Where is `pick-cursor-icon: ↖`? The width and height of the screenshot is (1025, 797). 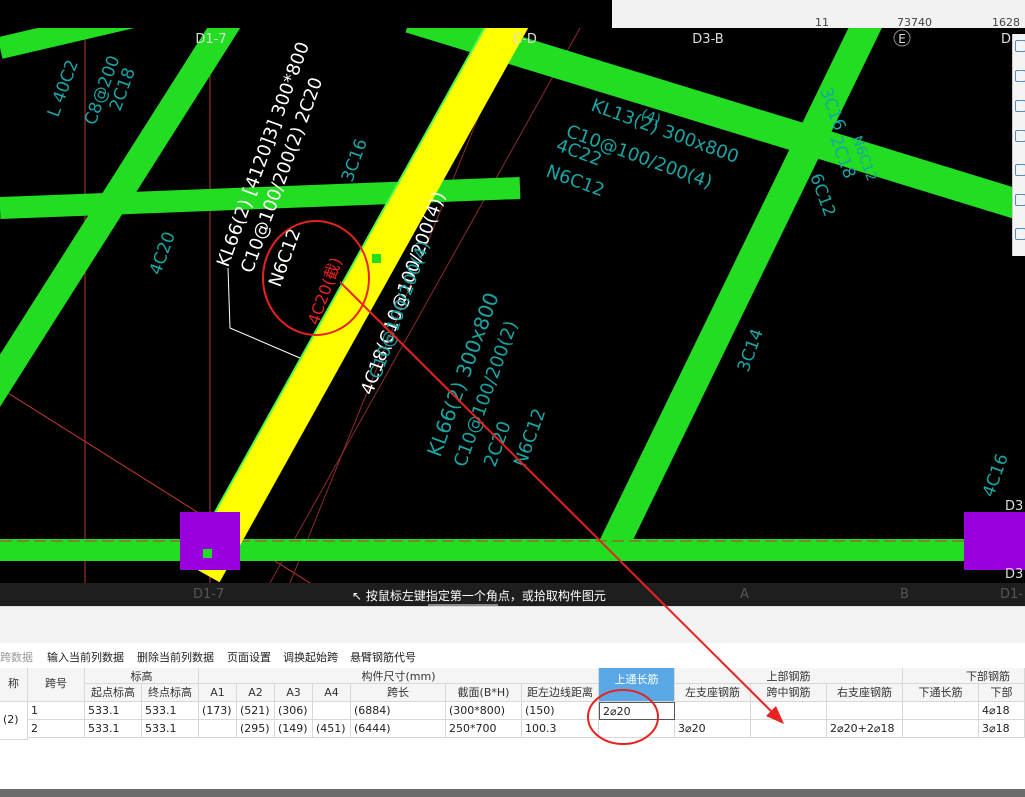 pick-cursor-icon: ↖ is located at coordinates (357, 596).